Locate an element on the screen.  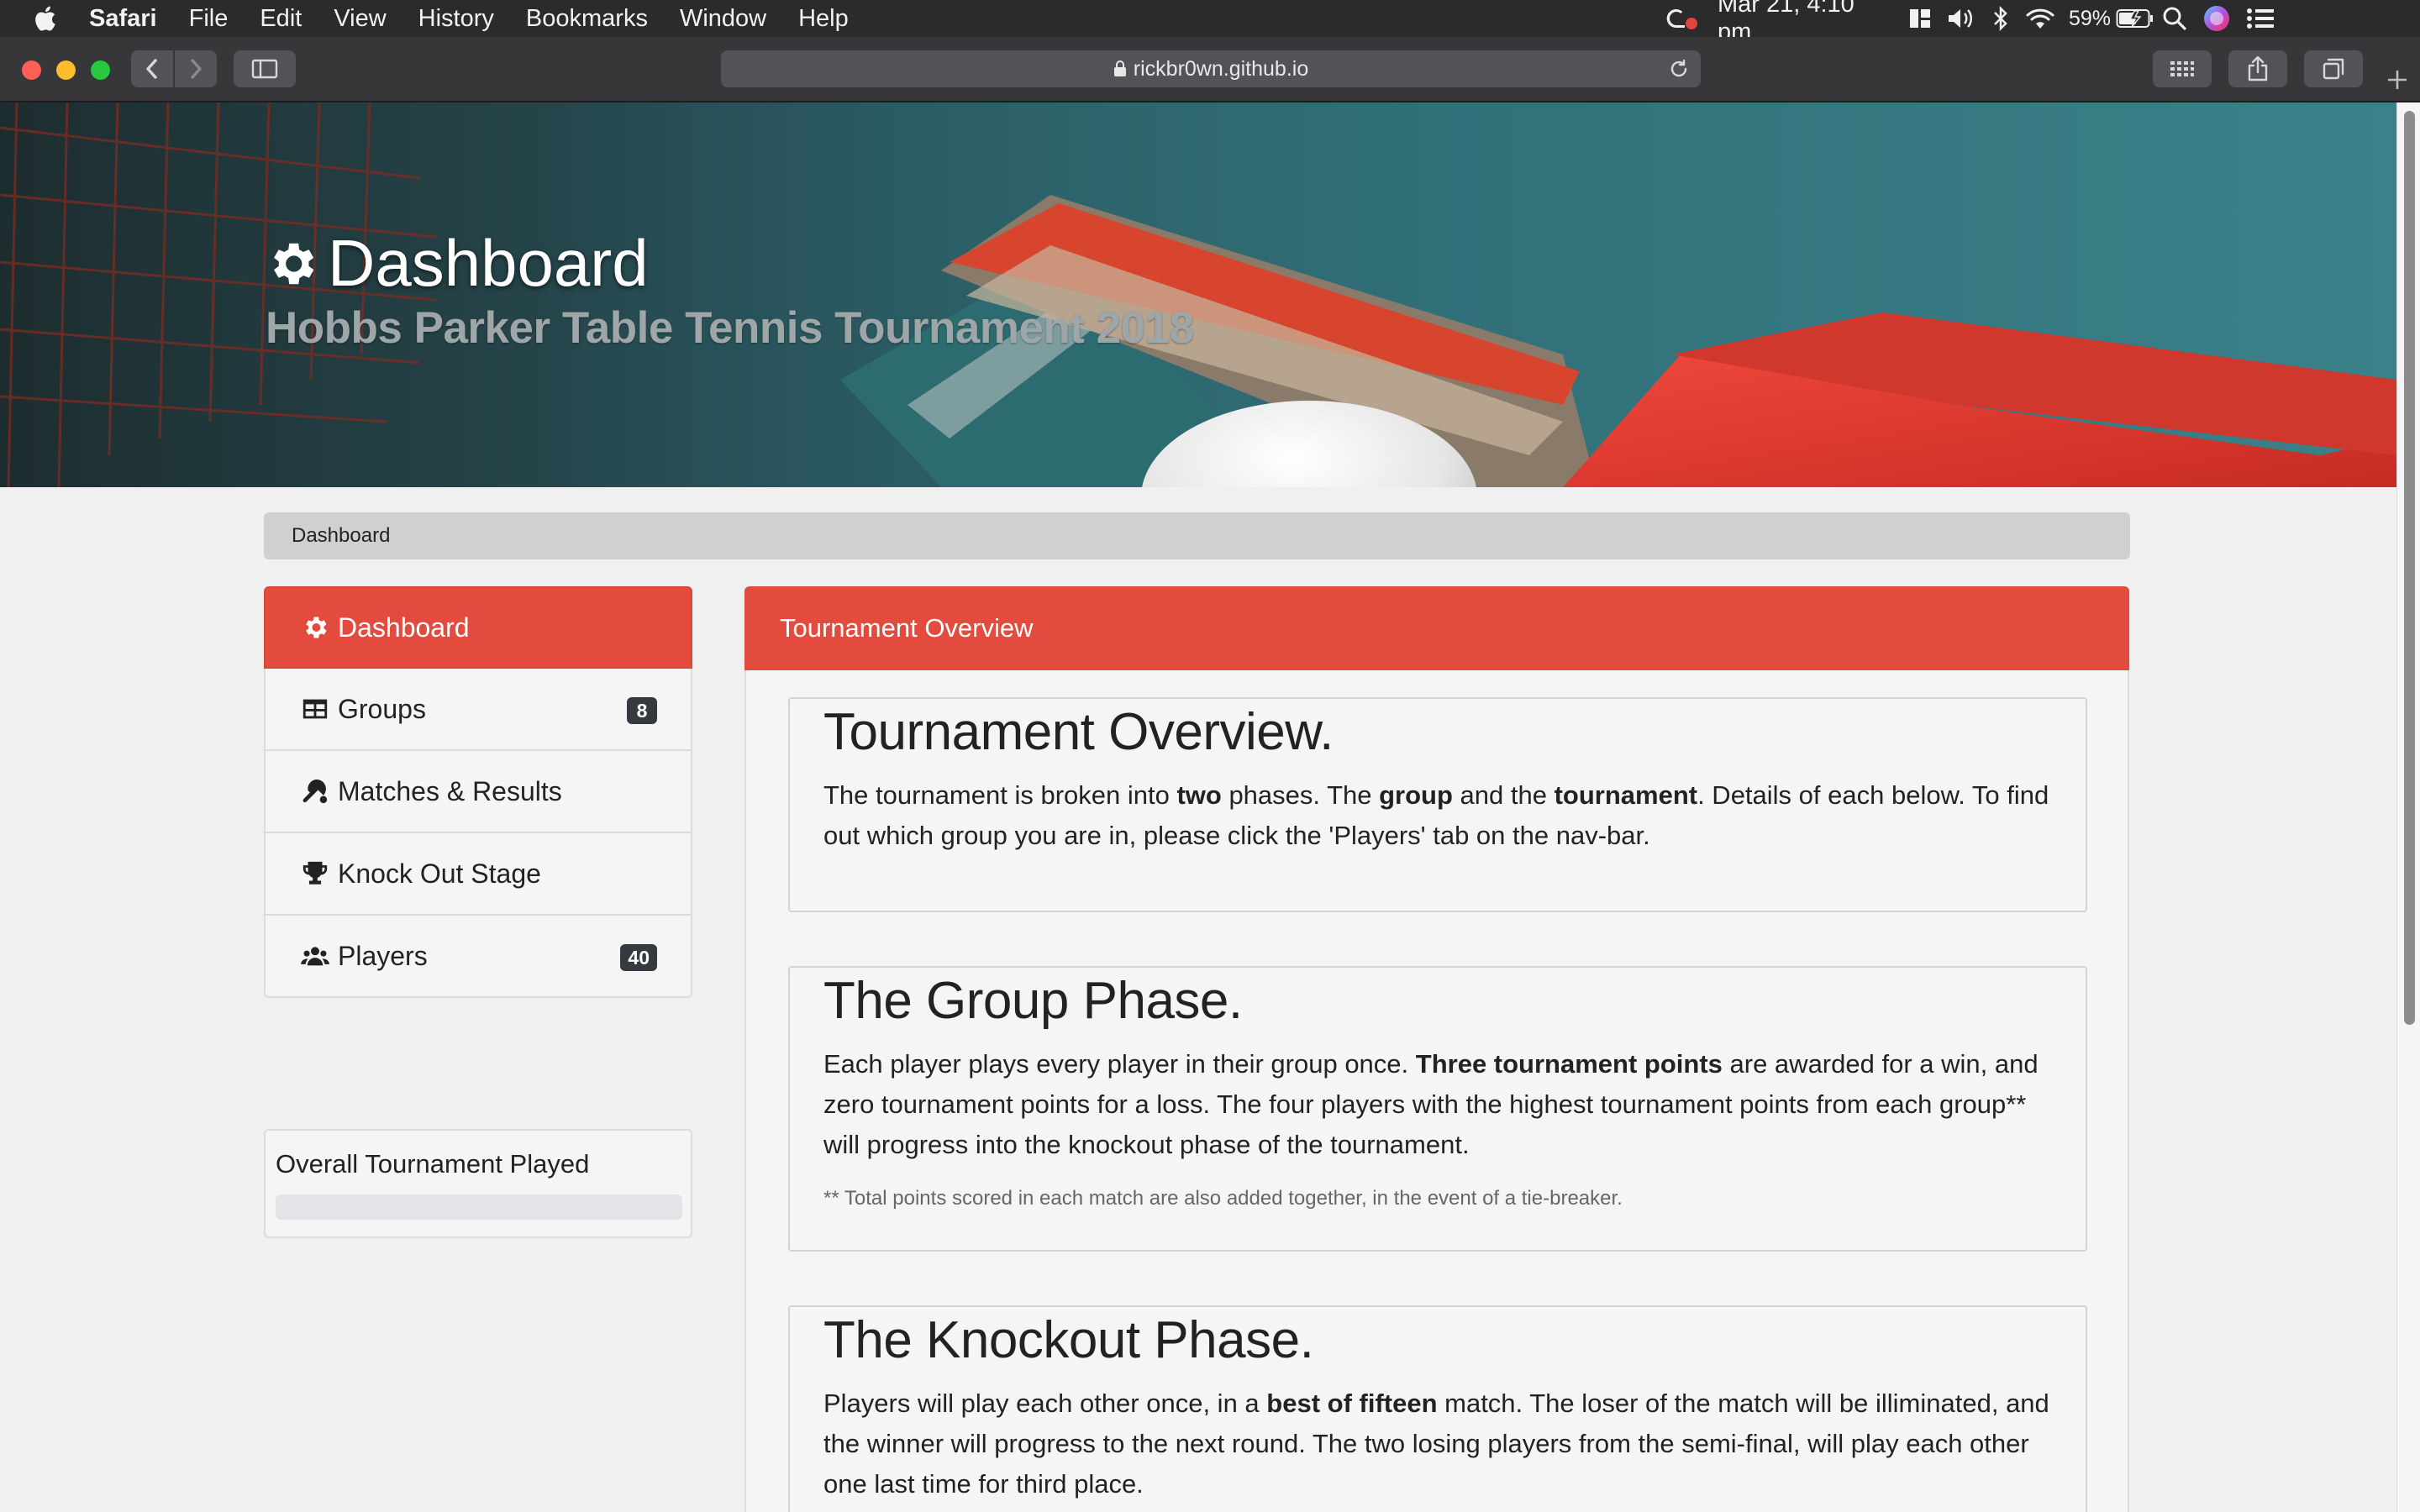
menu-edit: Edit is located at coordinates (281, 19).